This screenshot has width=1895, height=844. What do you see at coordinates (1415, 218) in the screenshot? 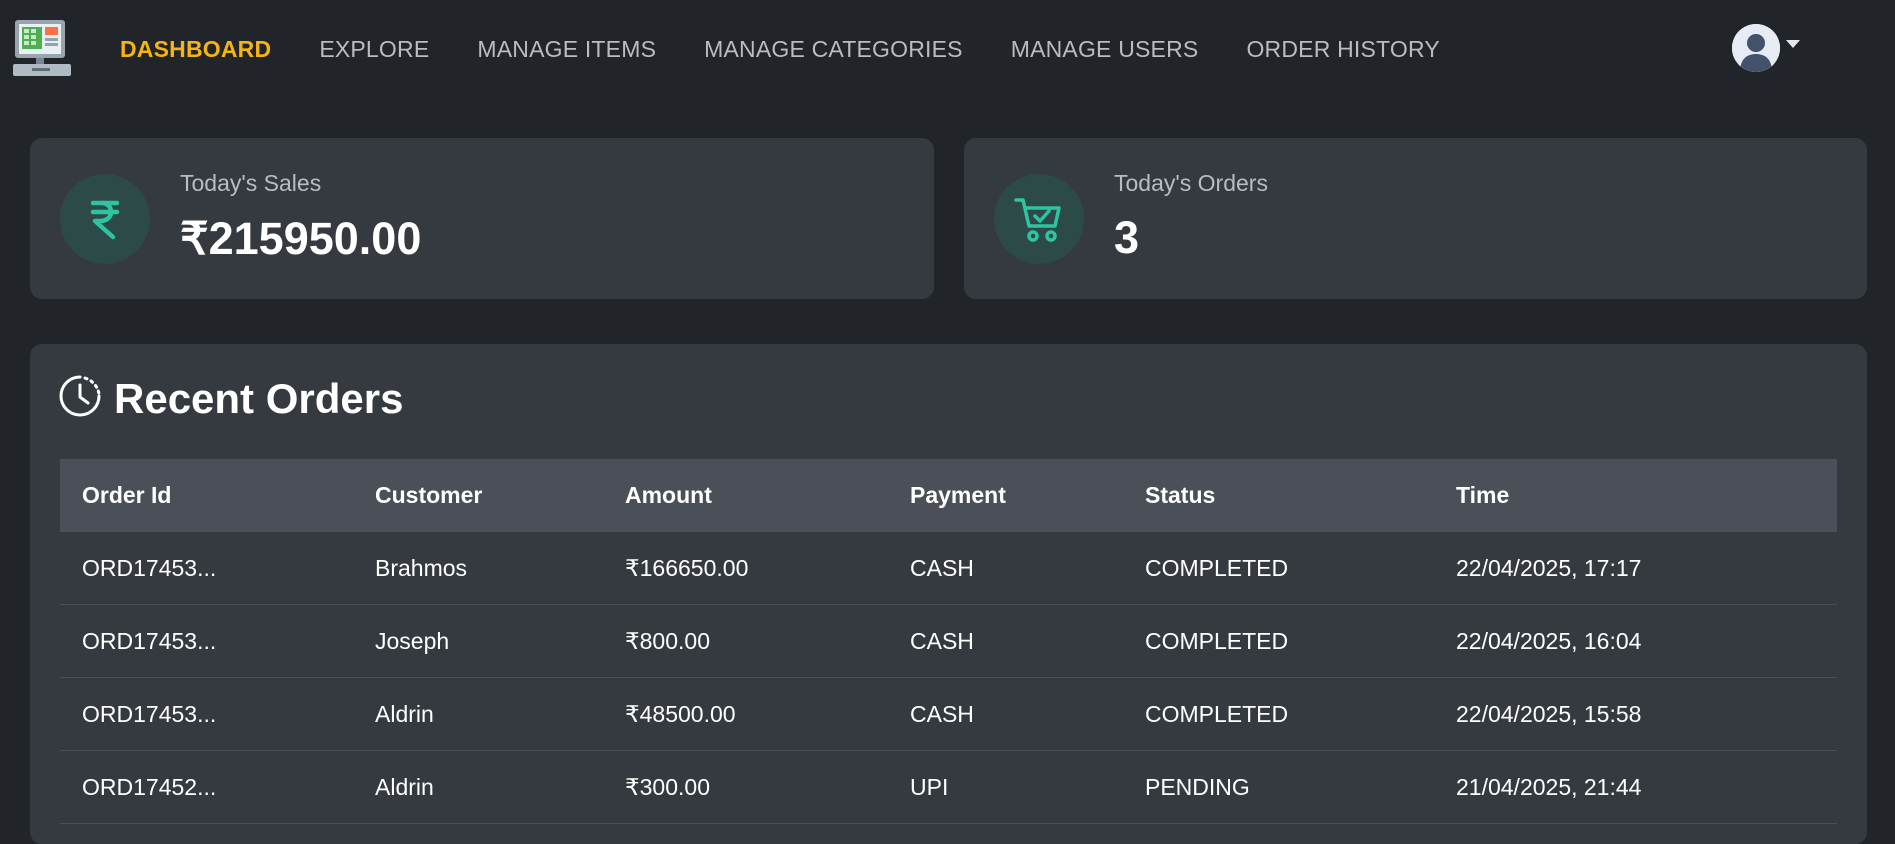
I see `todays-orders-card: Today's Orders 3` at bounding box center [1415, 218].